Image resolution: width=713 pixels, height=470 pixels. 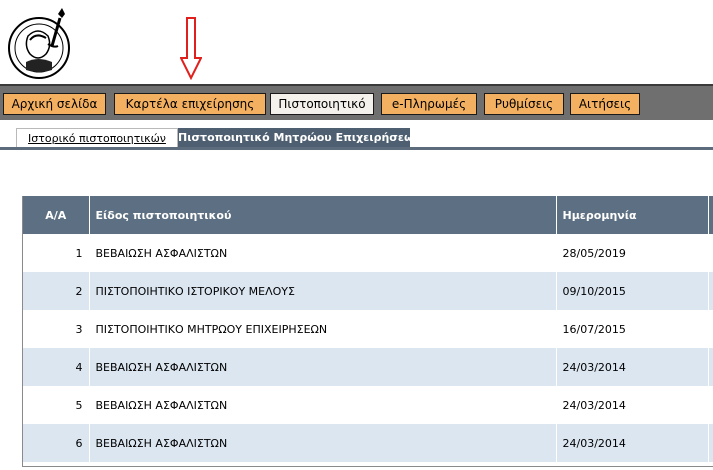 What do you see at coordinates (323, 291) in the screenshot?
I see `certificate-type: ΠΙΣΤΟΠΟΙΗΤΙΚΟ ΙΣΤΟΡΙΚΟΥ ΜΕΛΟΥΣ` at bounding box center [323, 291].